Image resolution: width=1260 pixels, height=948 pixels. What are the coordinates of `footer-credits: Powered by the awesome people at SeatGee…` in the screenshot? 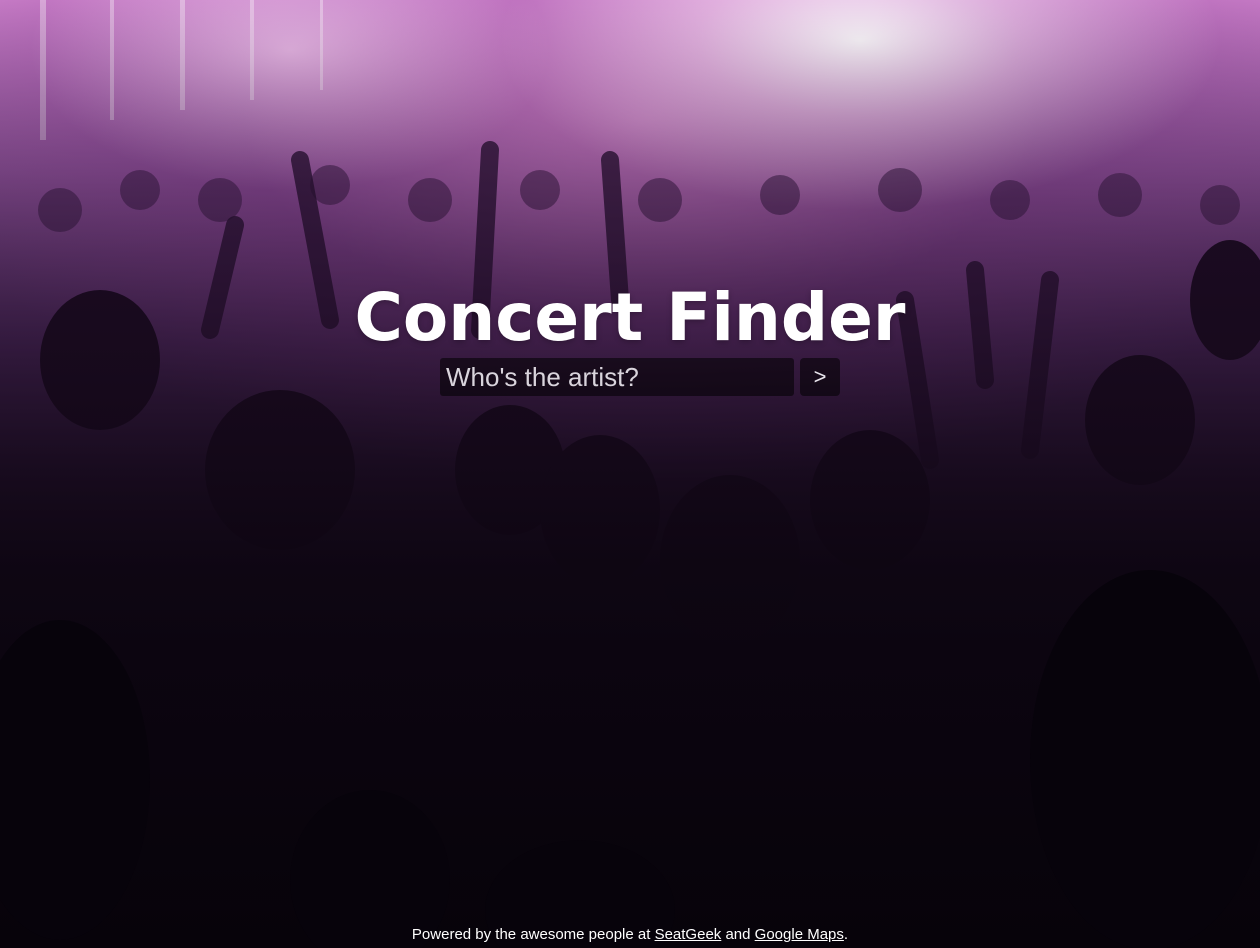 It's located at (630, 935).